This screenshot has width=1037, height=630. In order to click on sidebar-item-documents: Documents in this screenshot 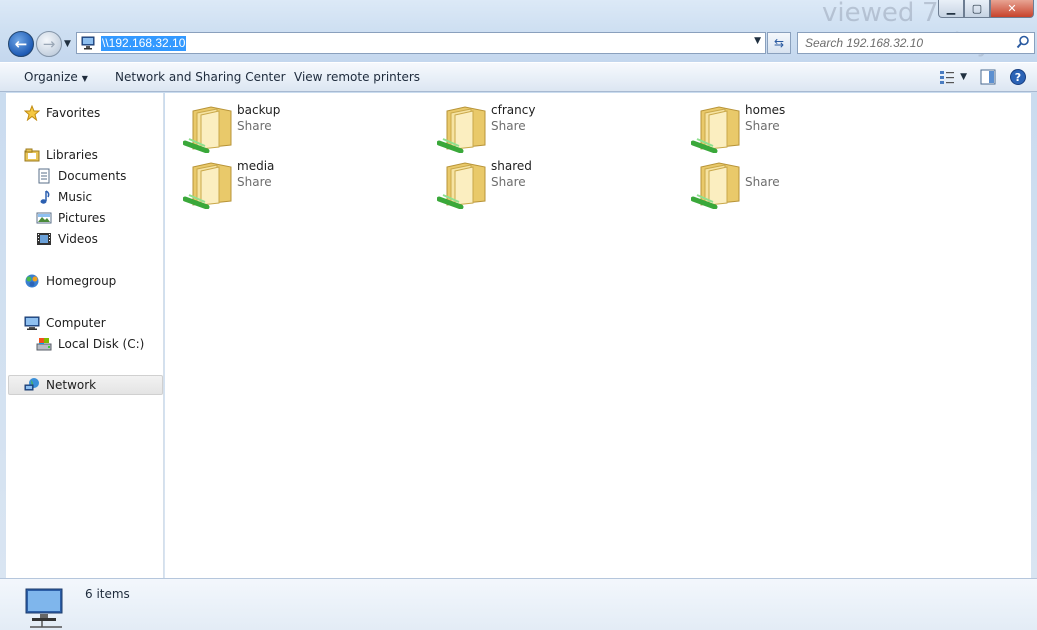, I will do `click(81, 176)`.